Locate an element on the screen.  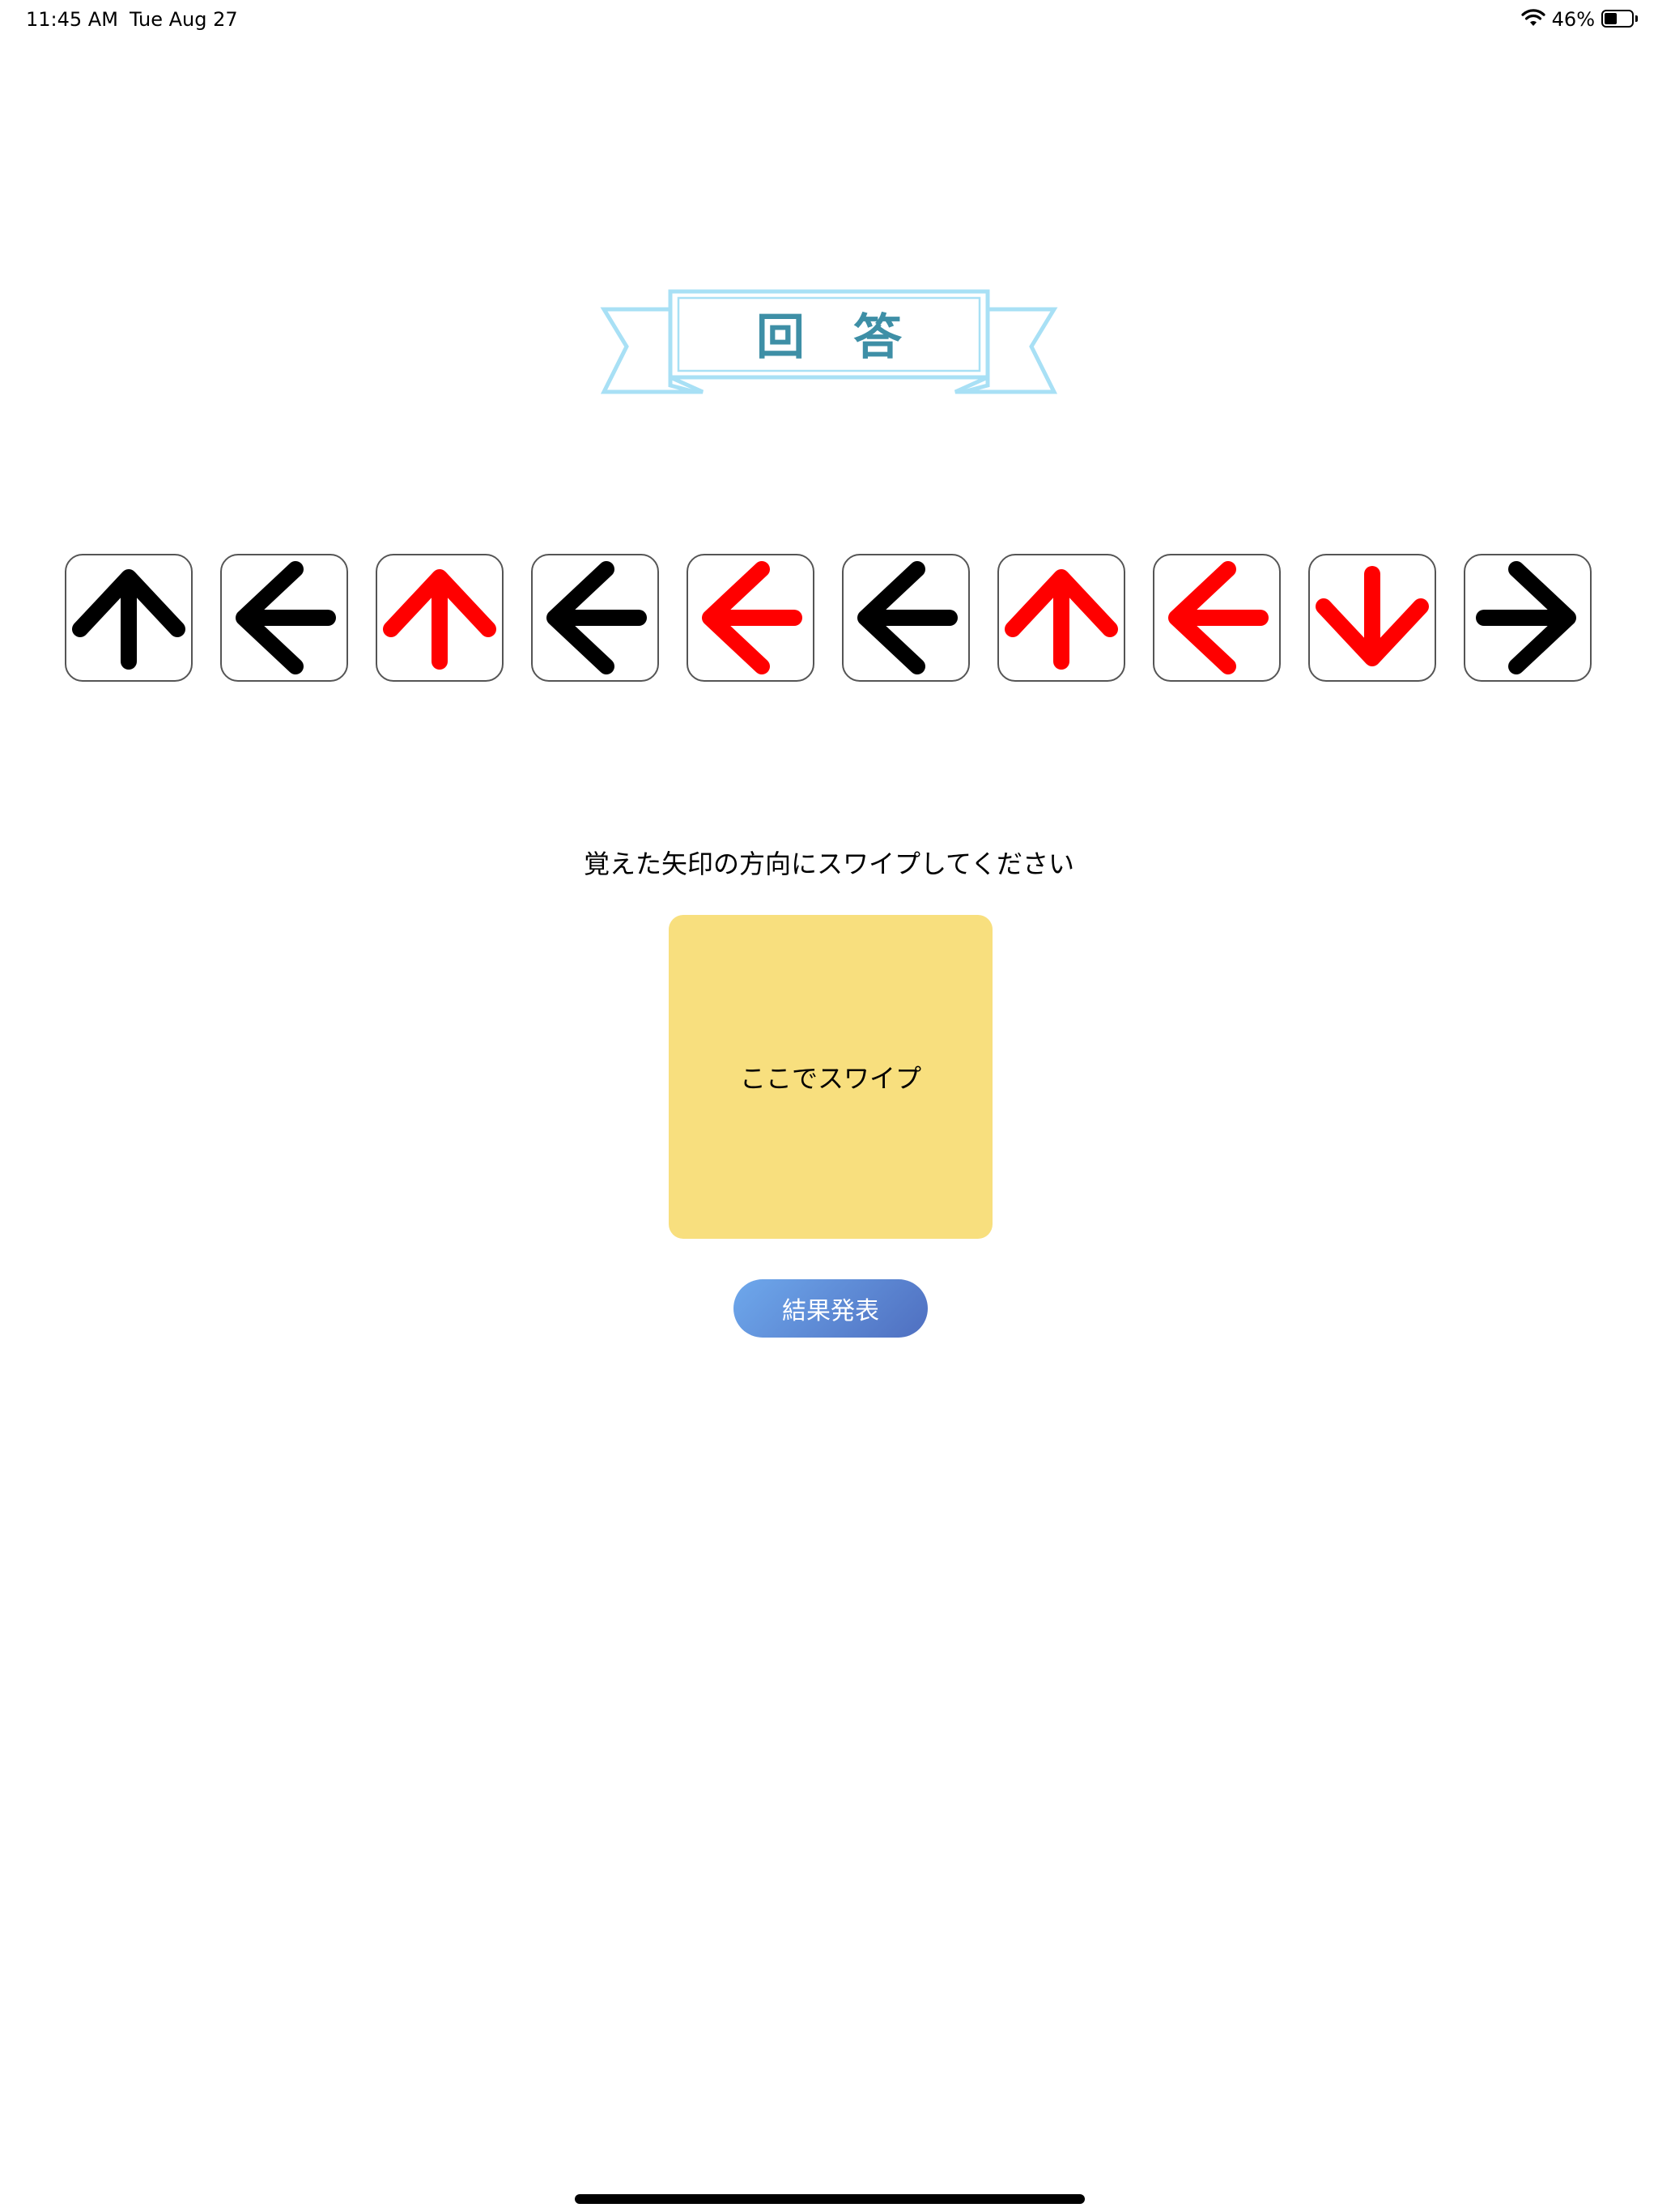
swipe-area: ここでスワイプ is located at coordinates (831, 1077).